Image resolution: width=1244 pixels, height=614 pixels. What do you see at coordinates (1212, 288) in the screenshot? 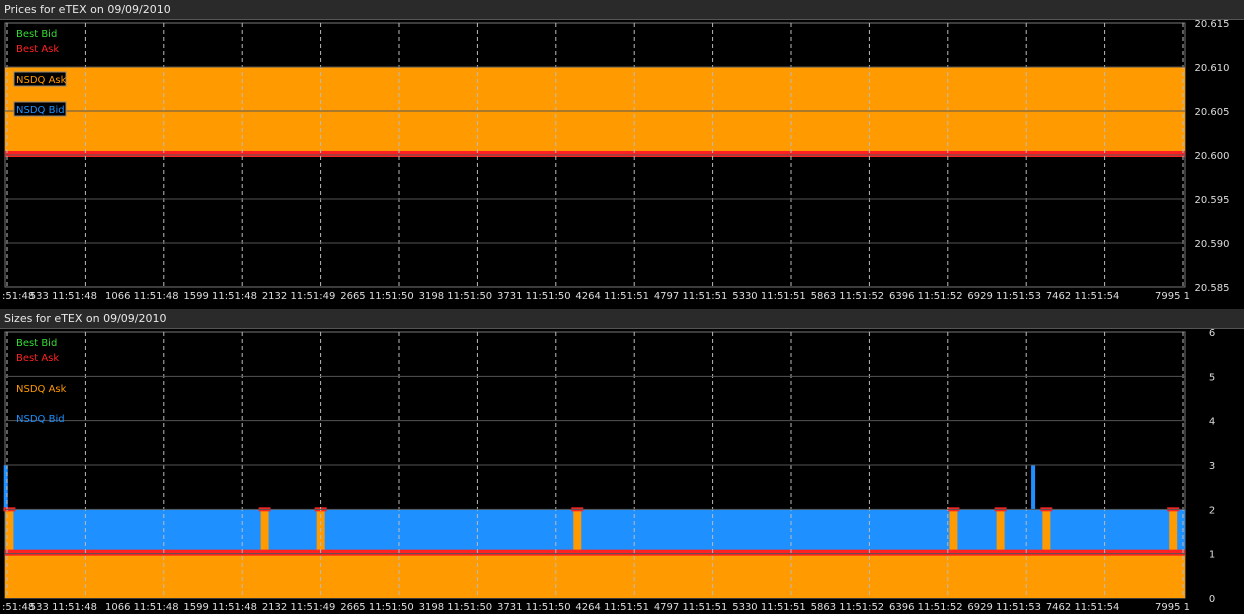
I see `y-tick-label: 20.585` at bounding box center [1212, 288].